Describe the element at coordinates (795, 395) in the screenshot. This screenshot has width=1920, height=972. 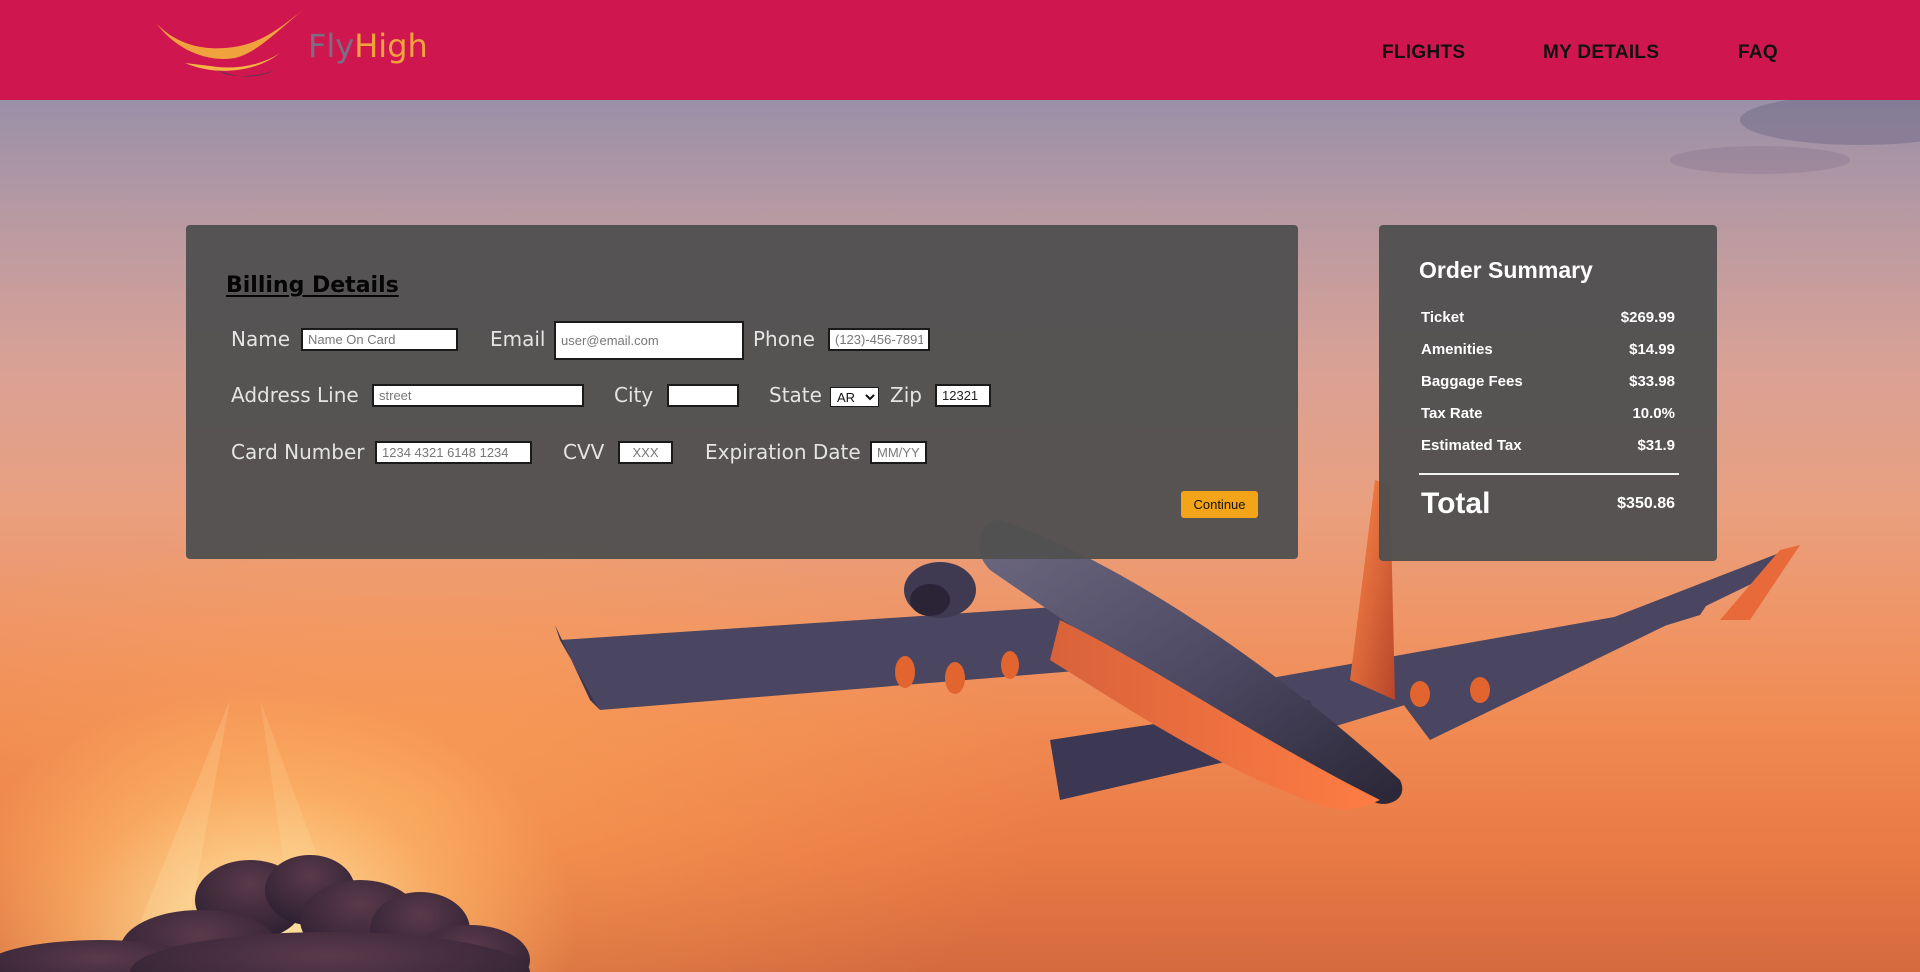
I see `state-label: State` at that location.